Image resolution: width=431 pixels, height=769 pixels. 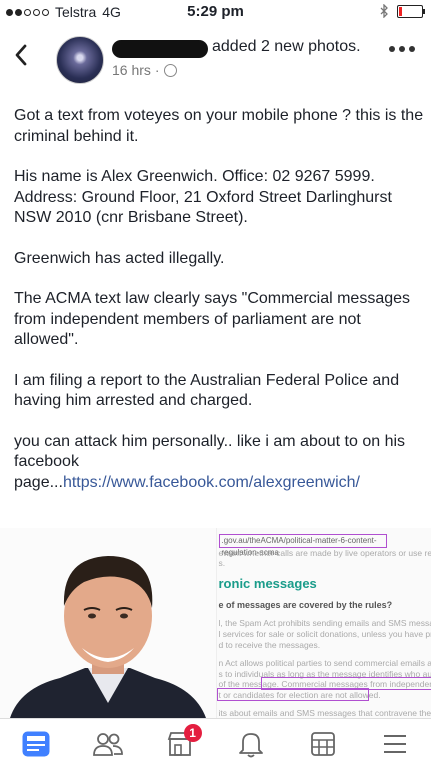 What do you see at coordinates (131, 70) in the screenshot?
I see `timestamp: 16 hrs` at bounding box center [131, 70].